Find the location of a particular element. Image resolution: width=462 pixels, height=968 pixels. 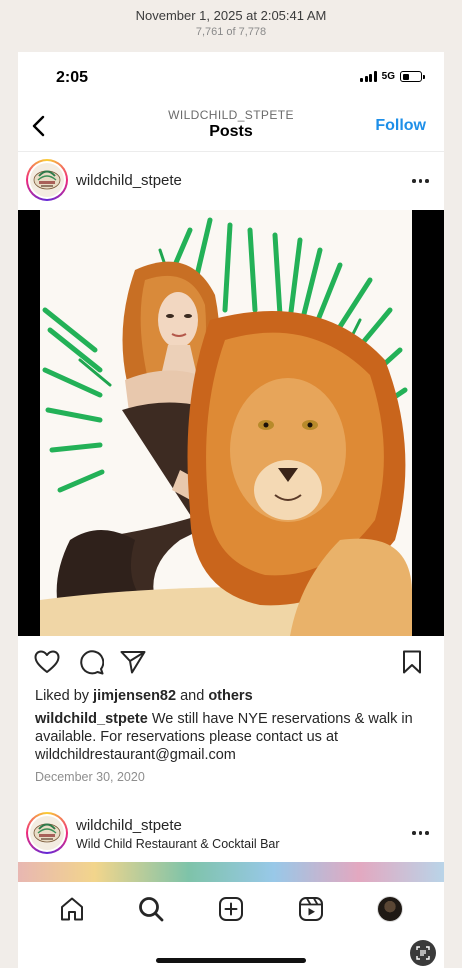

home-indicator is located at coordinates (231, 960).